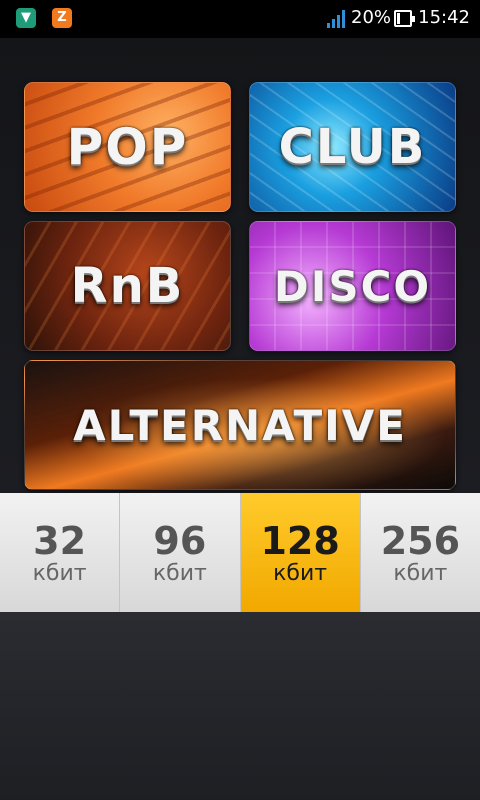 The width and height of the screenshot is (480, 800). I want to click on genre-label: POP, so click(127, 147).